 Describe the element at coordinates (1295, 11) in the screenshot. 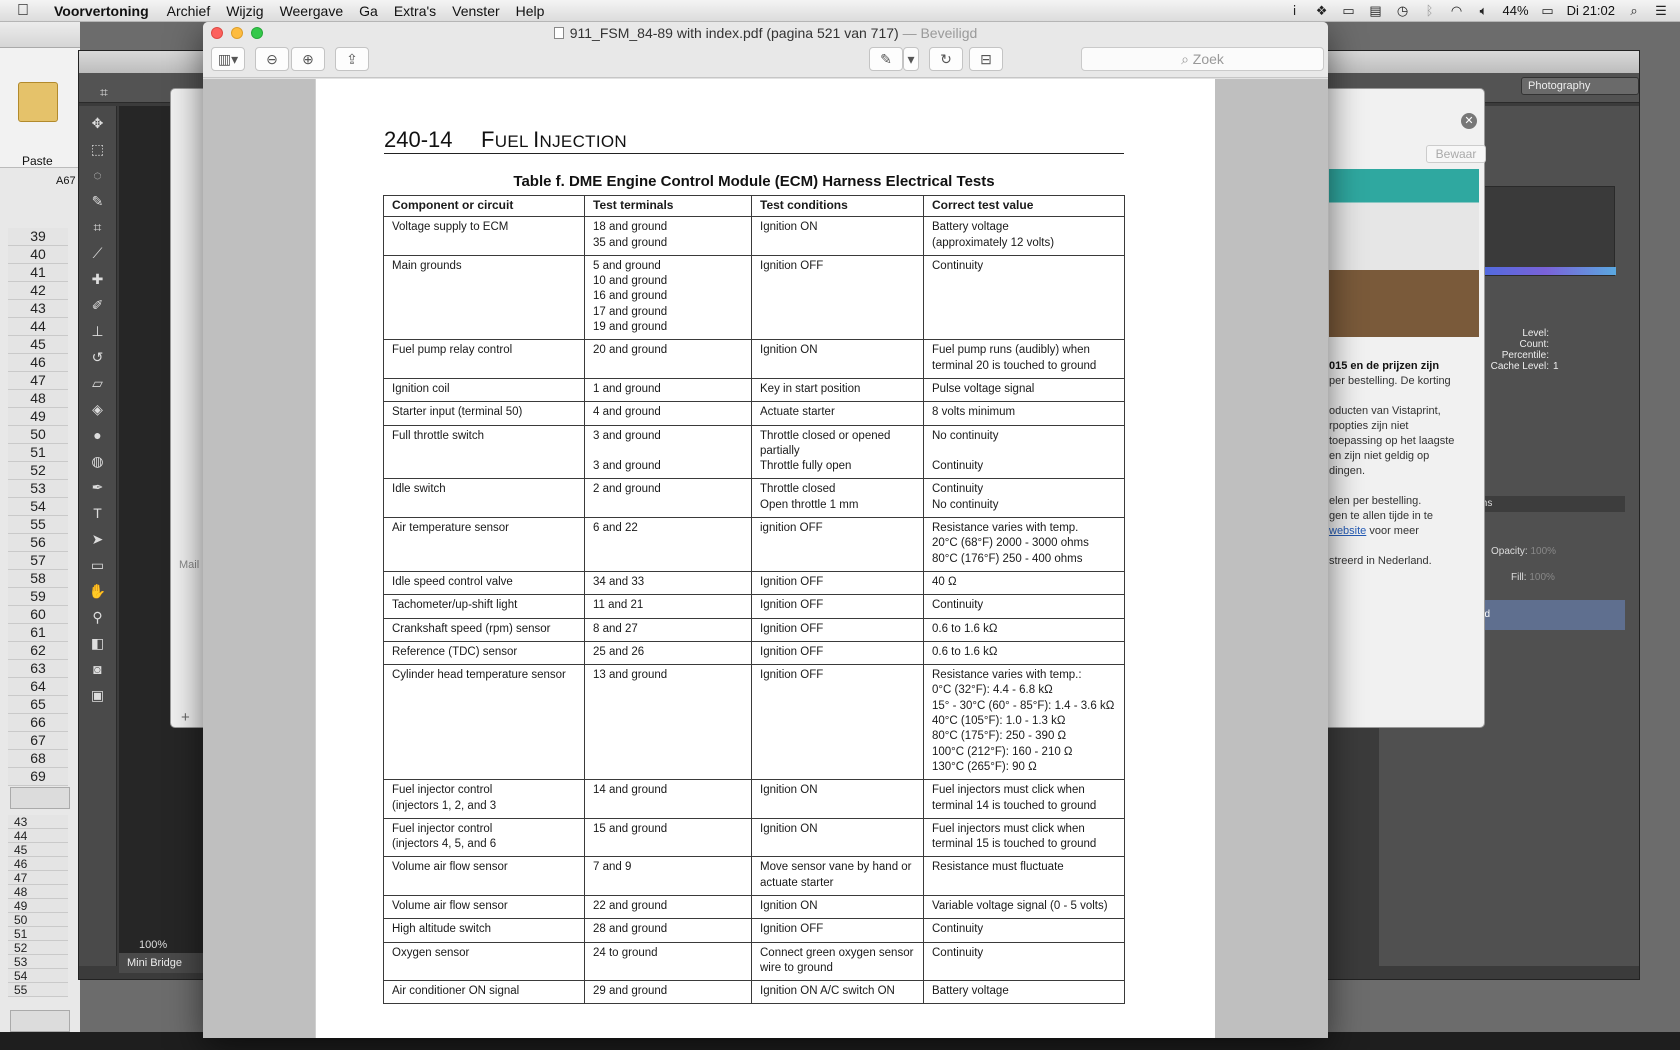

I see `info-icon: ⅰ` at that location.